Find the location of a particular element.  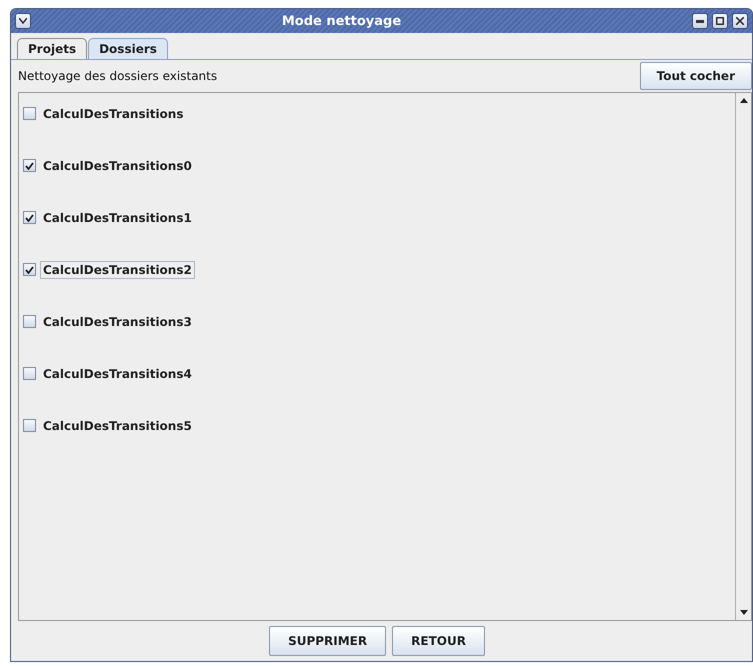

check-all-button: Tout cocher is located at coordinates (696, 76).